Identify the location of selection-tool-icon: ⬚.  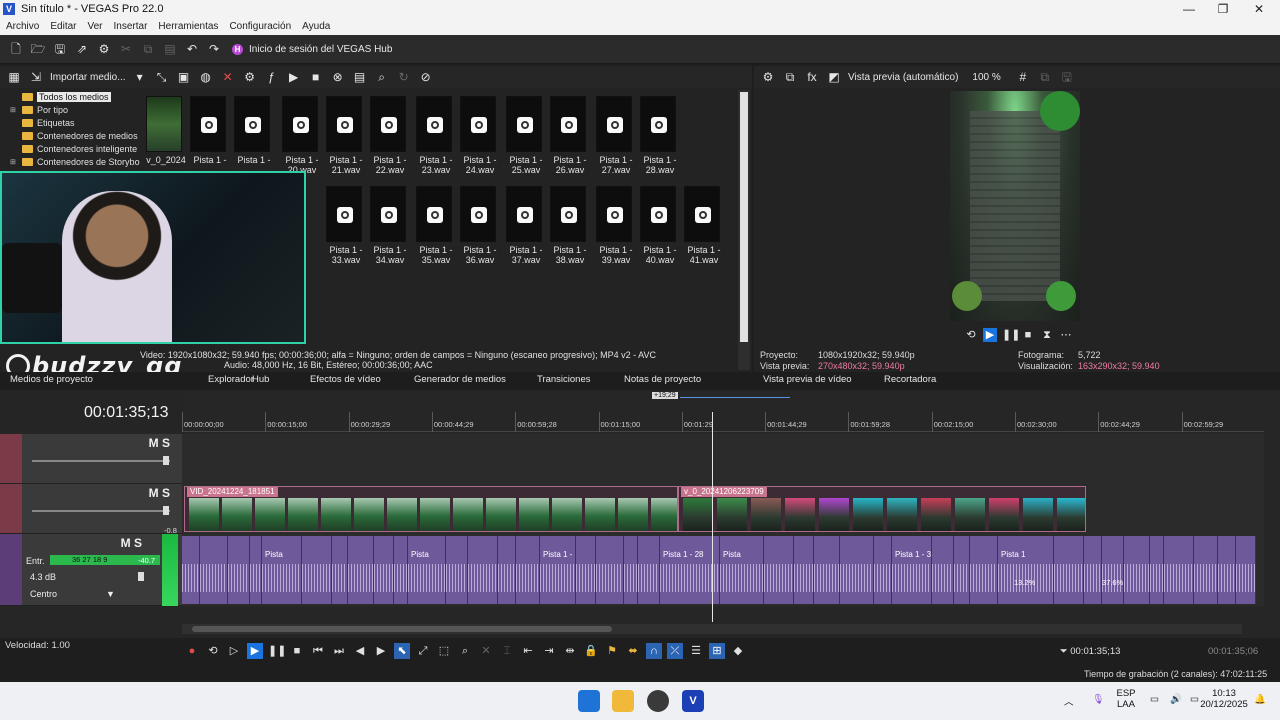
(444, 651).